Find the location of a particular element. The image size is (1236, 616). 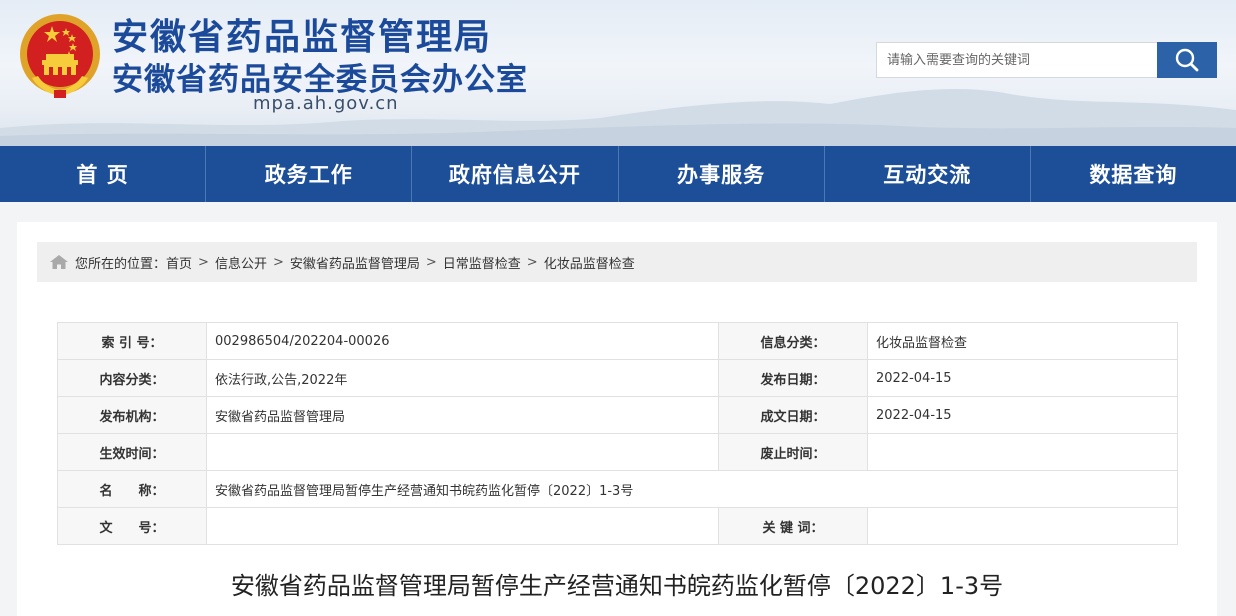

main-nav: 首 页 政务工作 政府信息公开 办事服务 互动交流 数据查询 is located at coordinates (618, 174).